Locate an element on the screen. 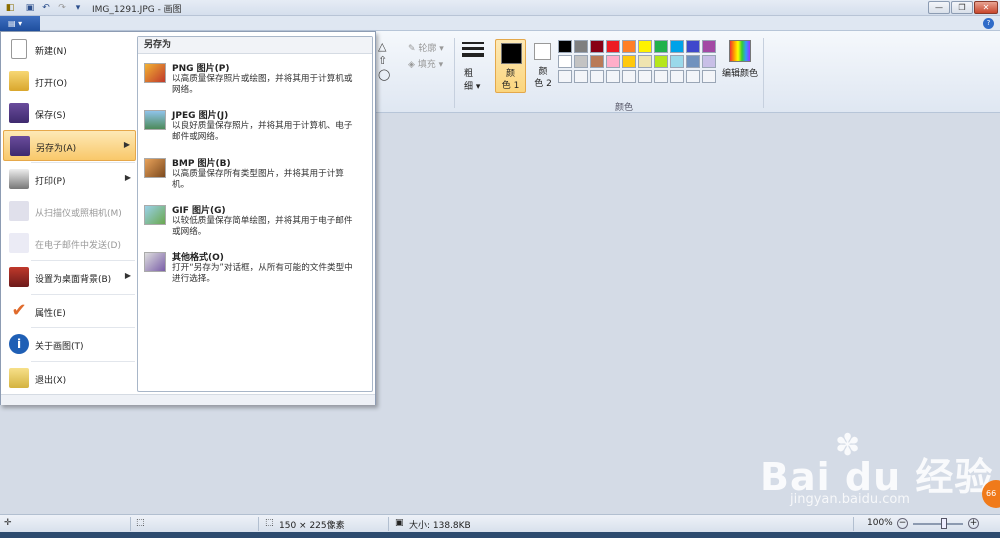 The image size is (1000, 538). shapes-gallery: △ ⇧ ◯ is located at coordinates (384, 61).